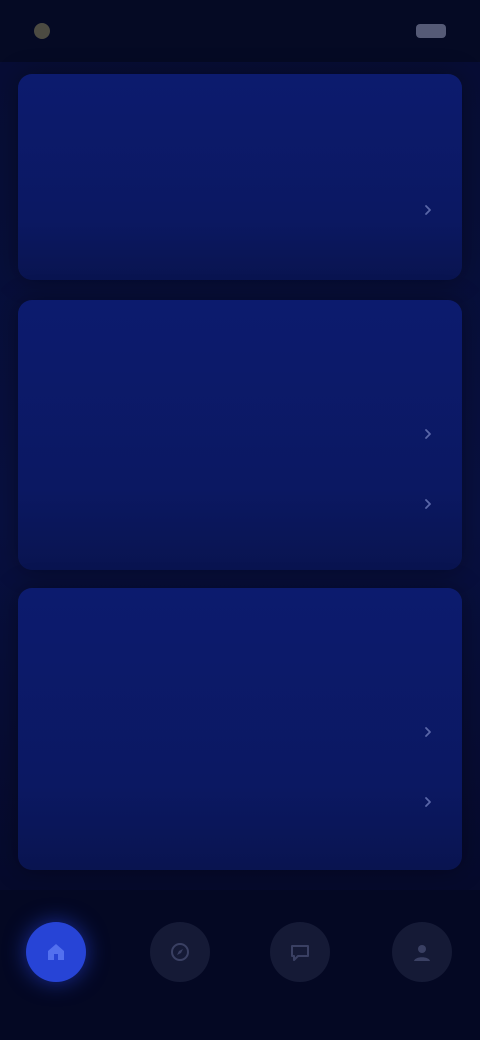 This screenshot has width=480, height=1040. I want to click on profile-icon, so click(422, 953).